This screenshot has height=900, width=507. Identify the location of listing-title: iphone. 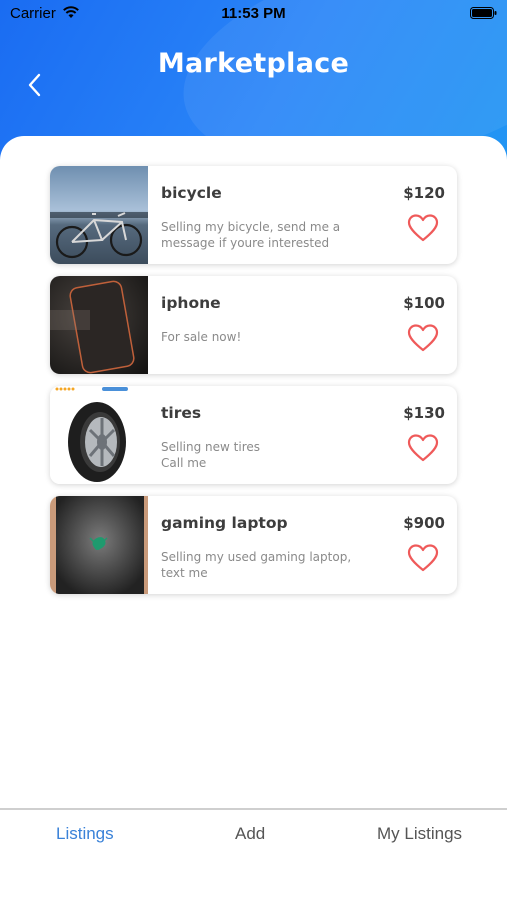
(191, 303).